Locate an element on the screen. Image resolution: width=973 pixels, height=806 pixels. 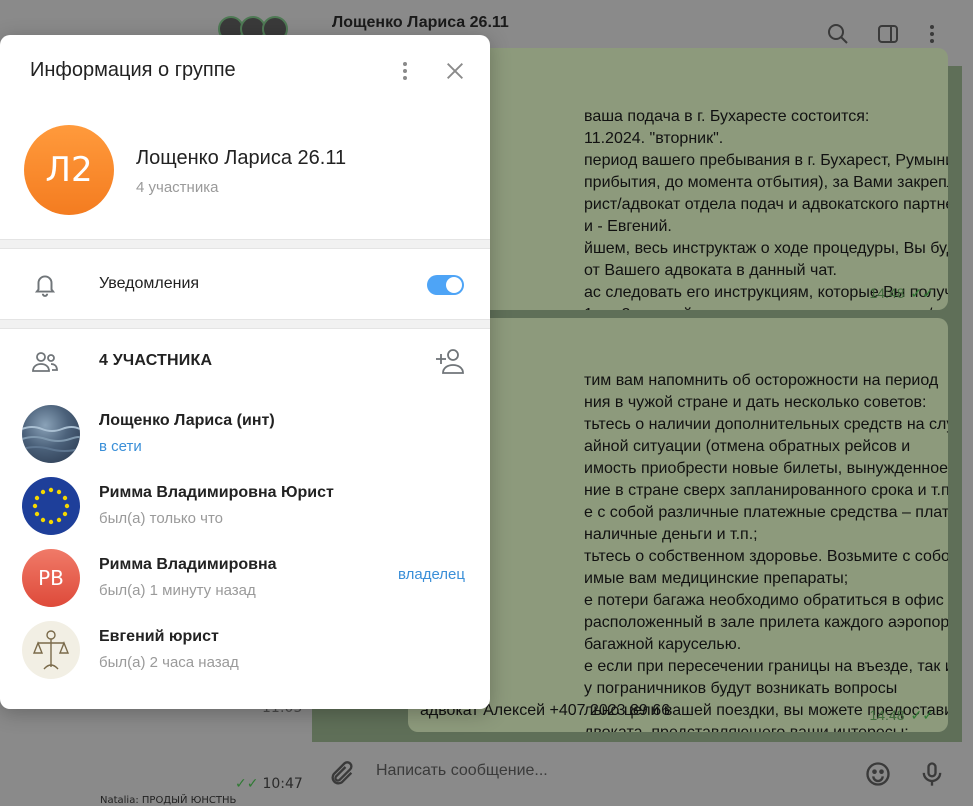
emoji-icon is located at coordinates (878, 774).